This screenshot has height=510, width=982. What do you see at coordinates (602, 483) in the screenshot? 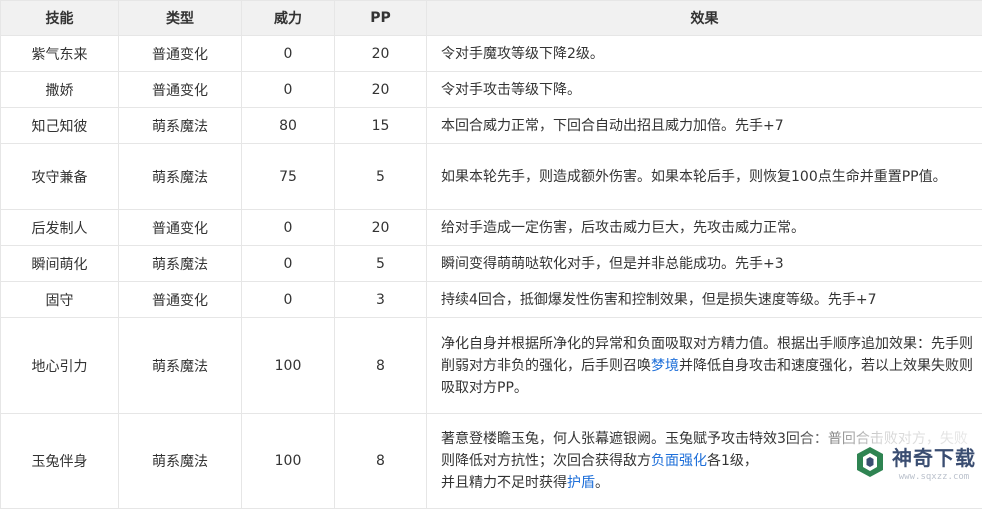
I see `effect-text: 。` at bounding box center [602, 483].